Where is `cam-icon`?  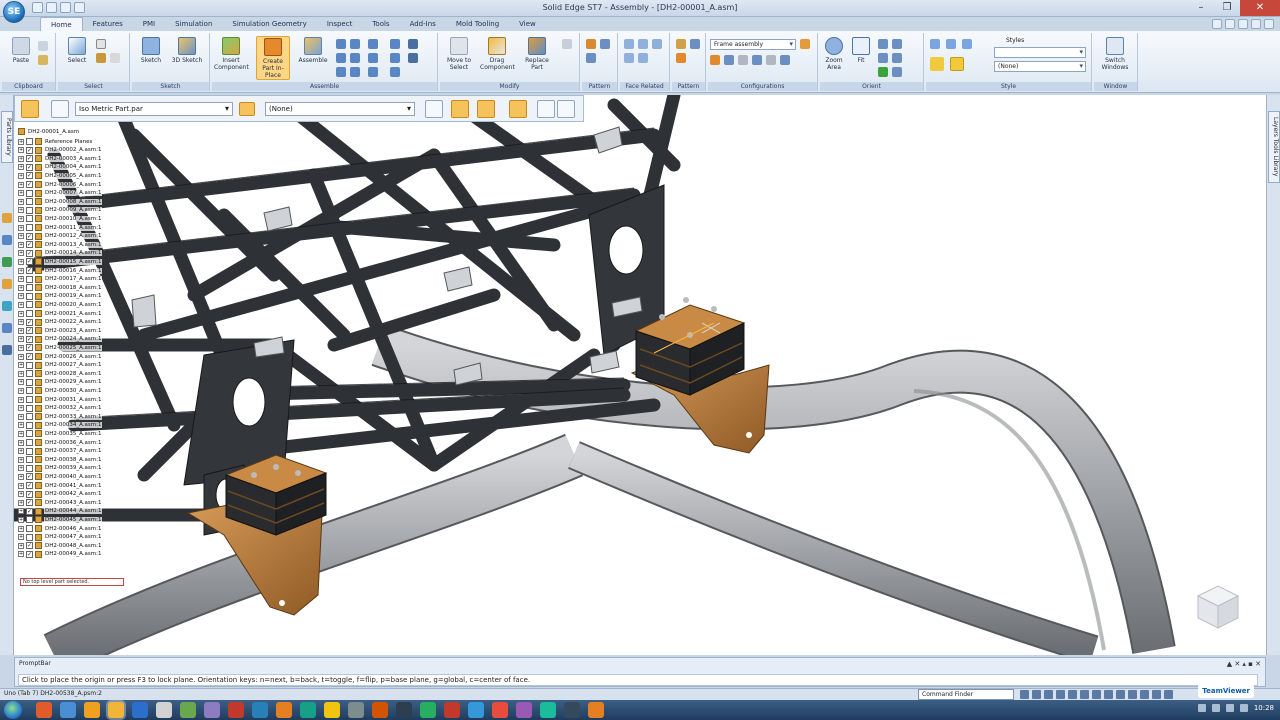
cam-icon is located at coordinates (373, 58).